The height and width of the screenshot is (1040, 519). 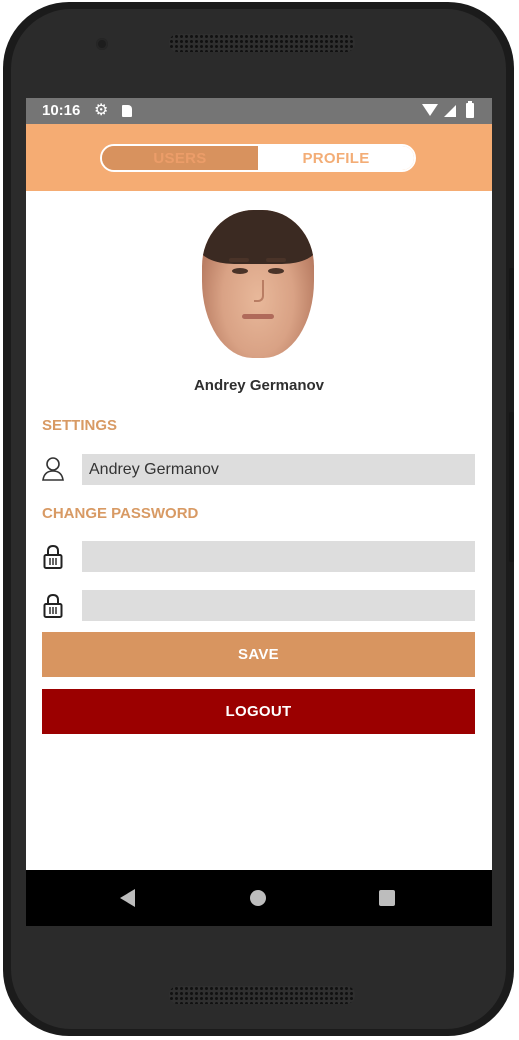 I want to click on logout-button: LOGOUT, so click(x=258, y=711).